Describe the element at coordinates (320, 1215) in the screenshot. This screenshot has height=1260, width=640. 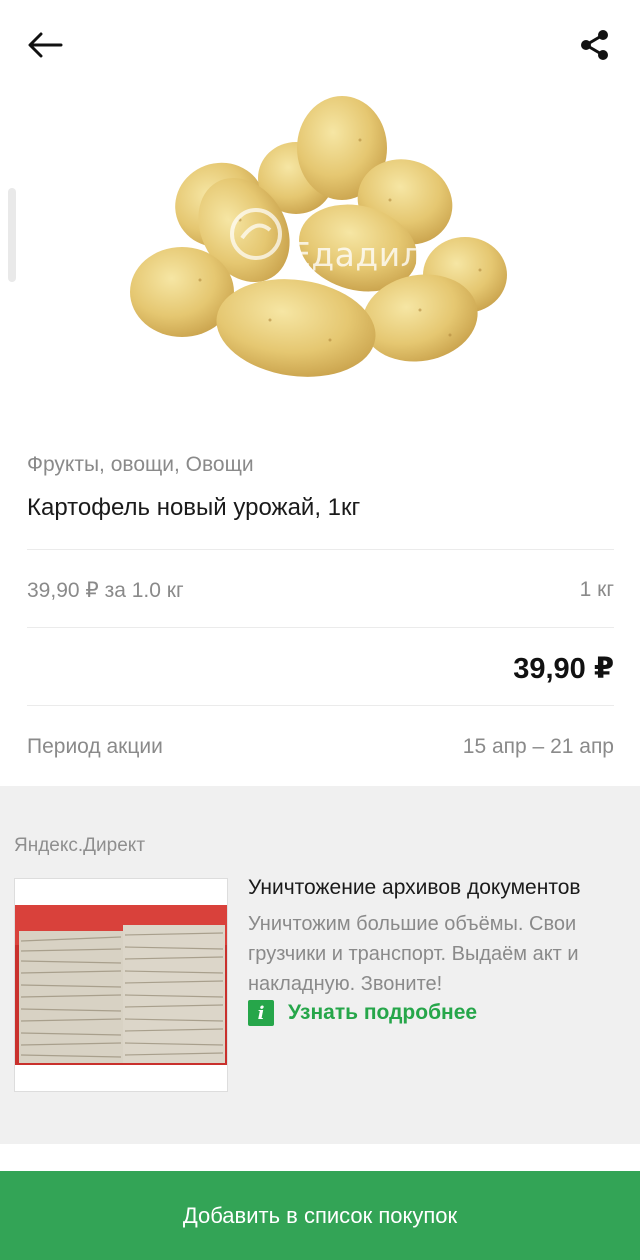
I see `add-to-shopping-list-button: Добавить в список покупок` at that location.